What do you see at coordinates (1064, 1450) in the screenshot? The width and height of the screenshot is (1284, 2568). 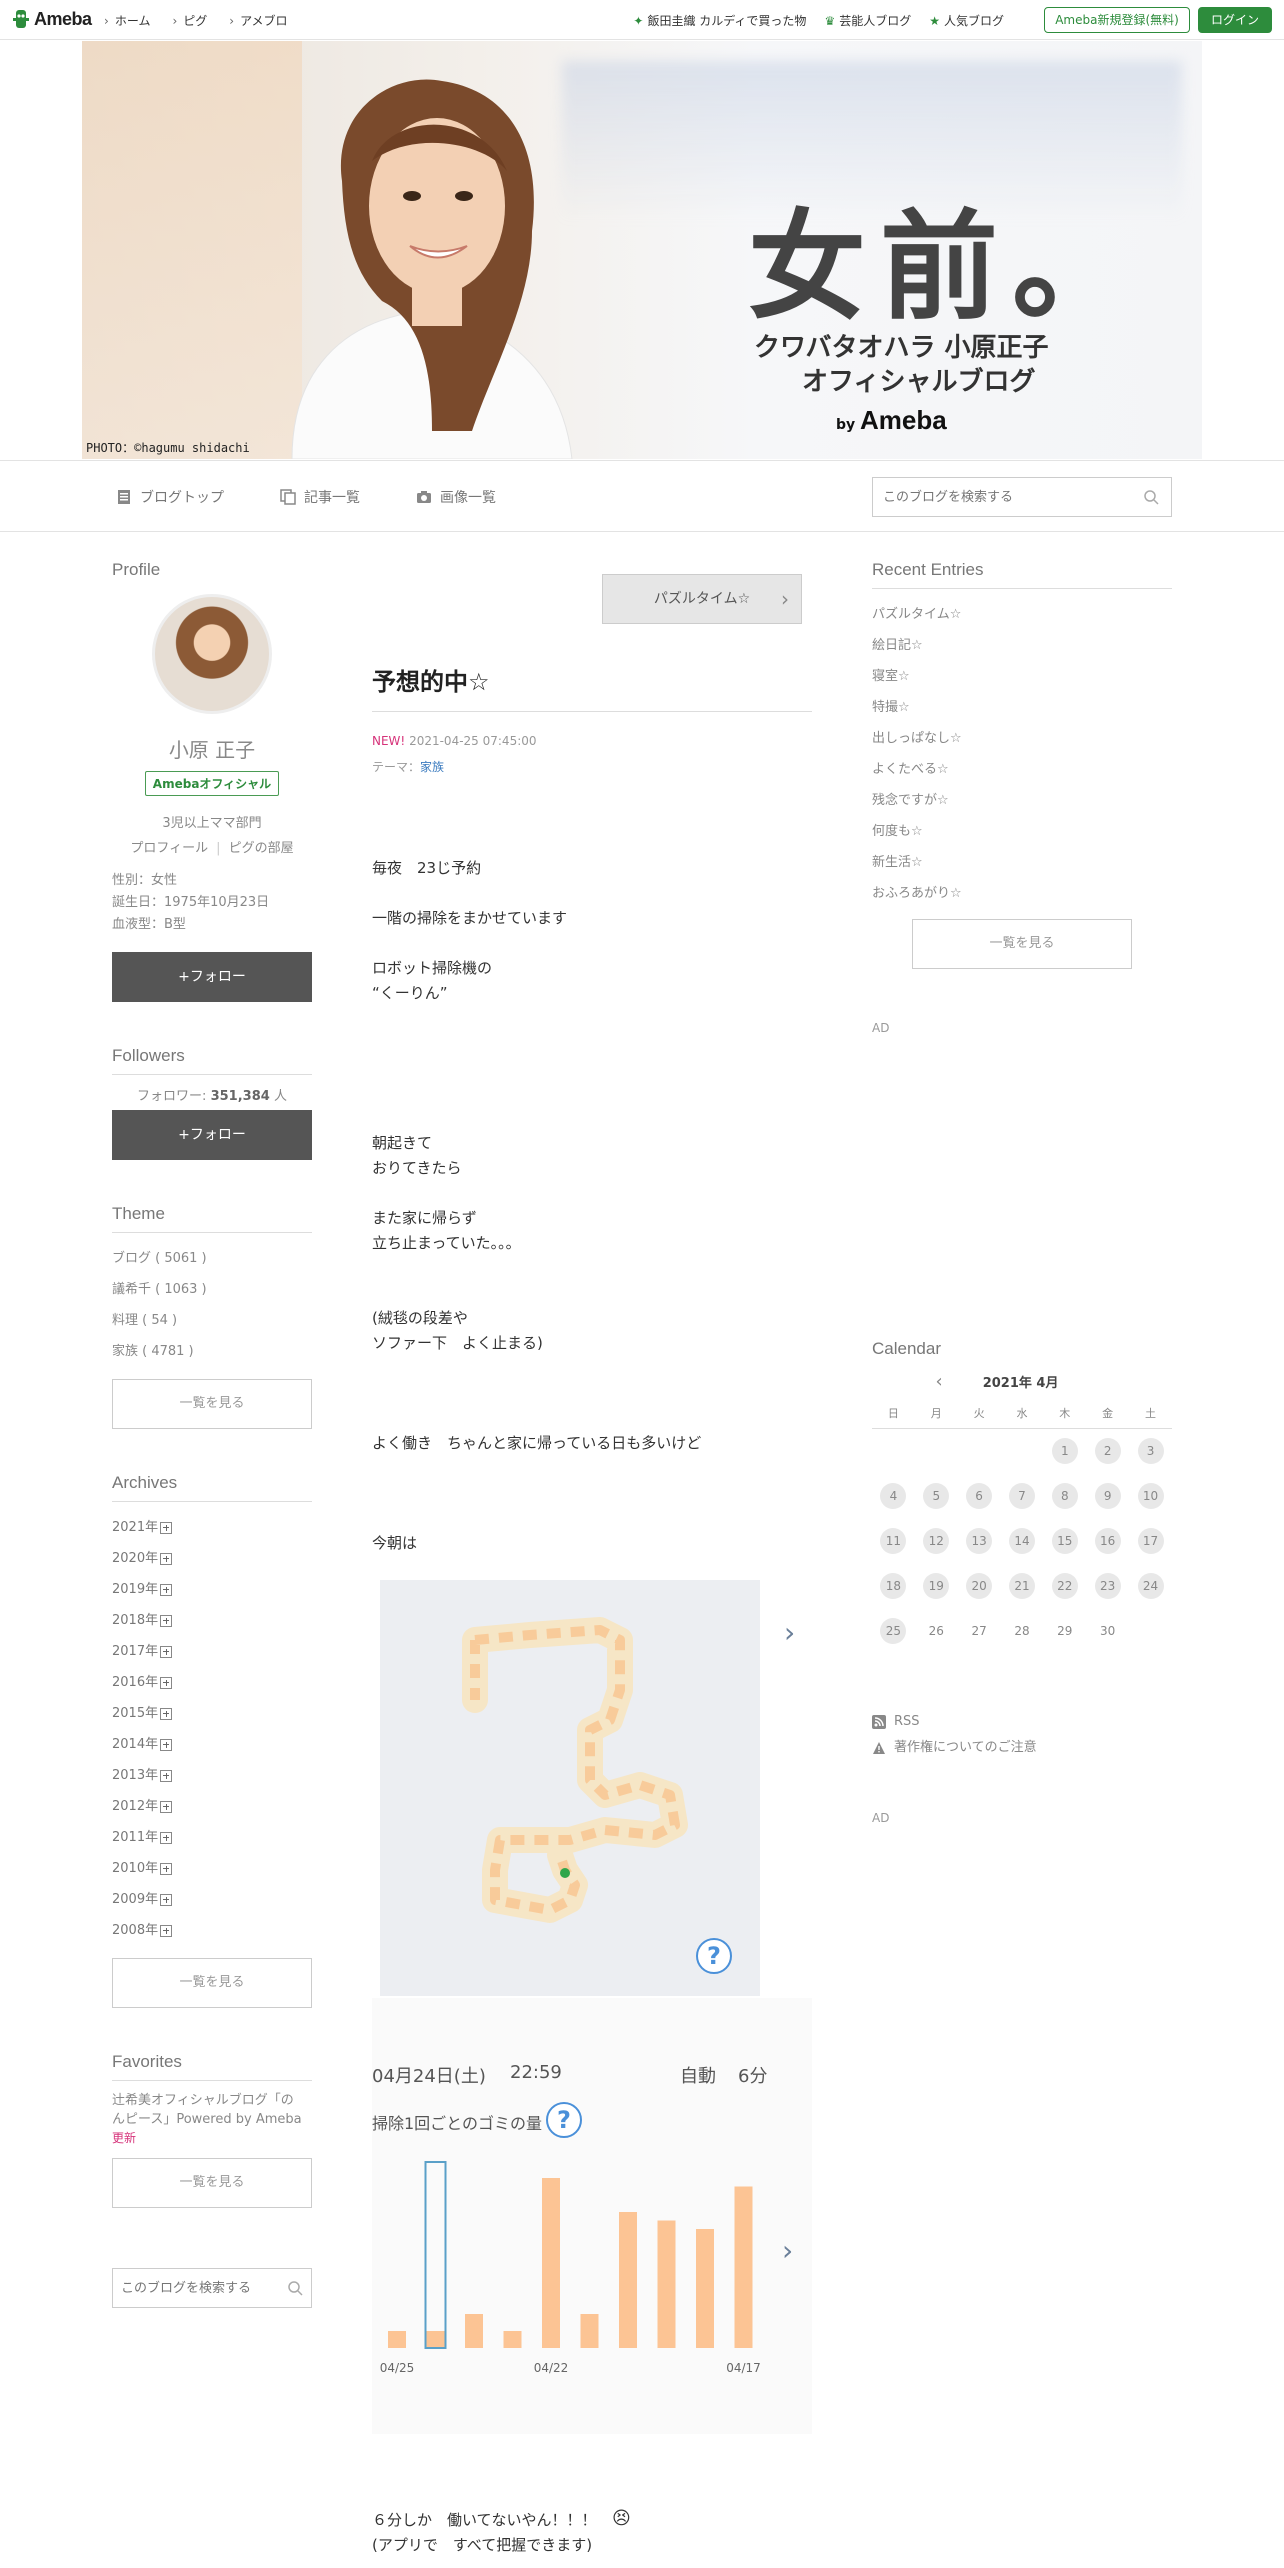 I see `calendar-day: 1` at bounding box center [1064, 1450].